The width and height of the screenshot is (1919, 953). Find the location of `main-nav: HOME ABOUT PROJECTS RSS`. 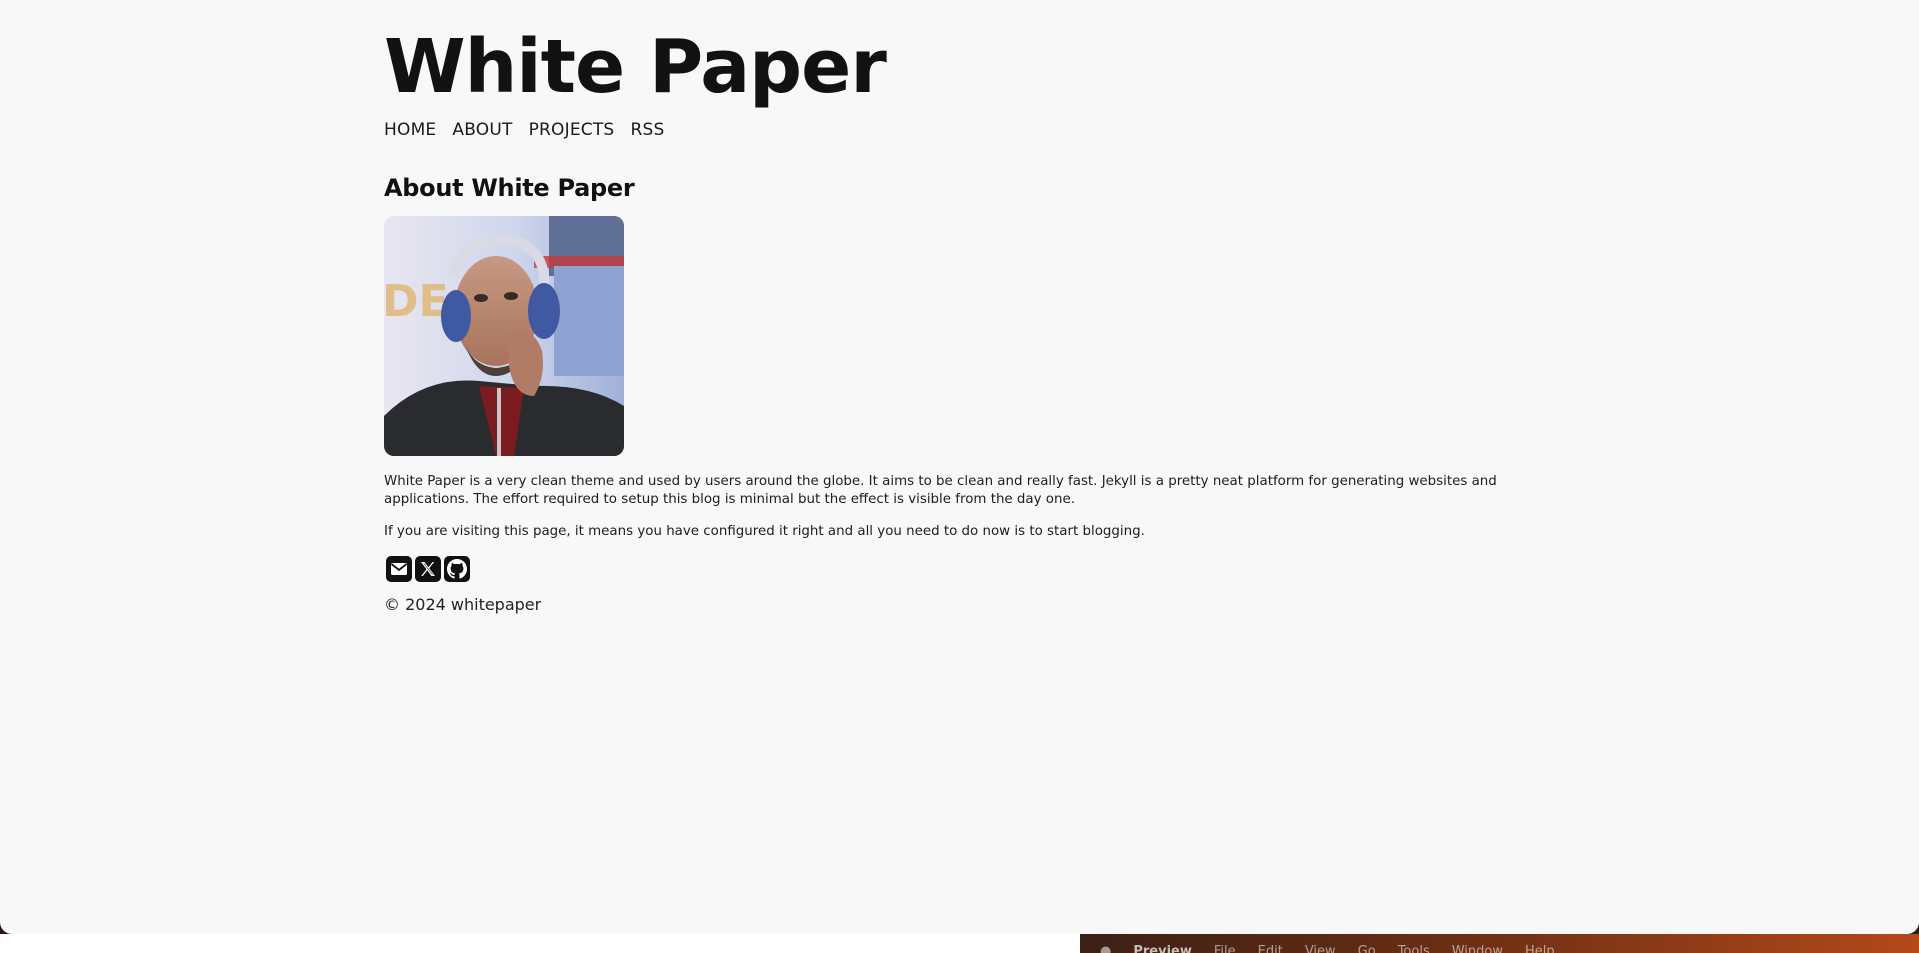

main-nav: HOME ABOUT PROJECTS RSS is located at coordinates (959, 130).